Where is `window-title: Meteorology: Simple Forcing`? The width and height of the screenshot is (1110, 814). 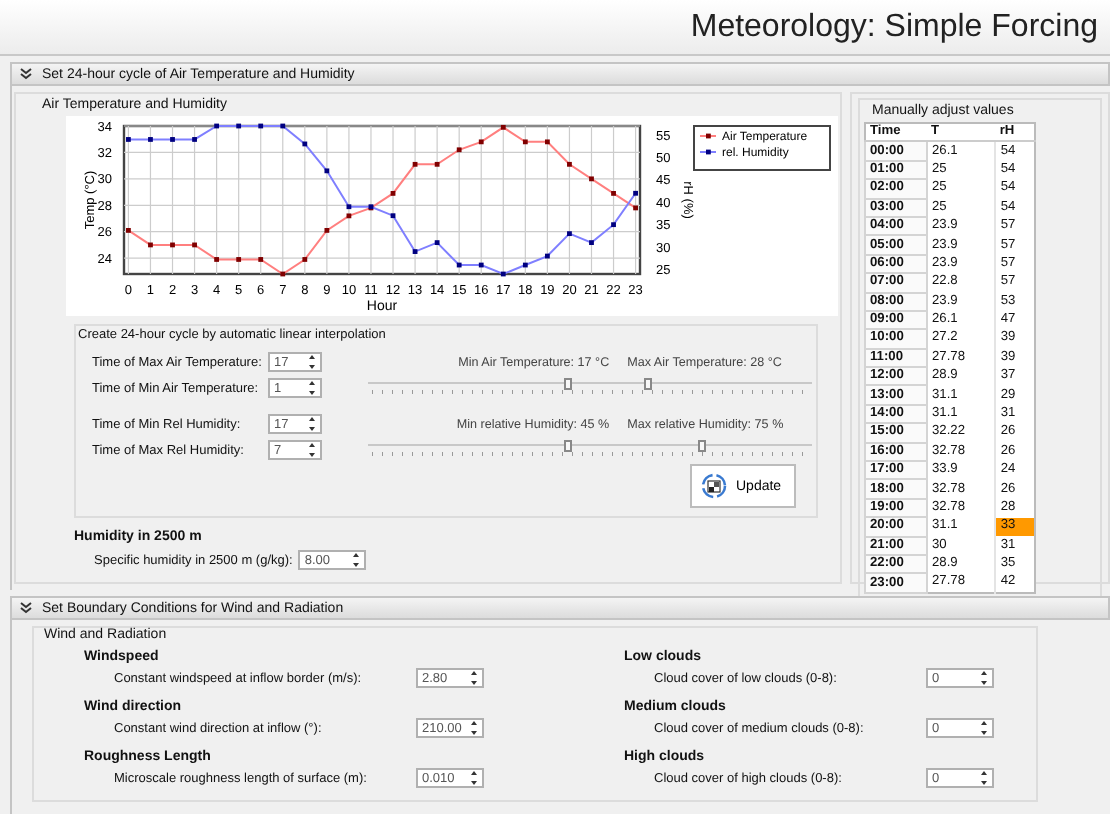
window-title: Meteorology: Simple Forcing is located at coordinates (894, 27).